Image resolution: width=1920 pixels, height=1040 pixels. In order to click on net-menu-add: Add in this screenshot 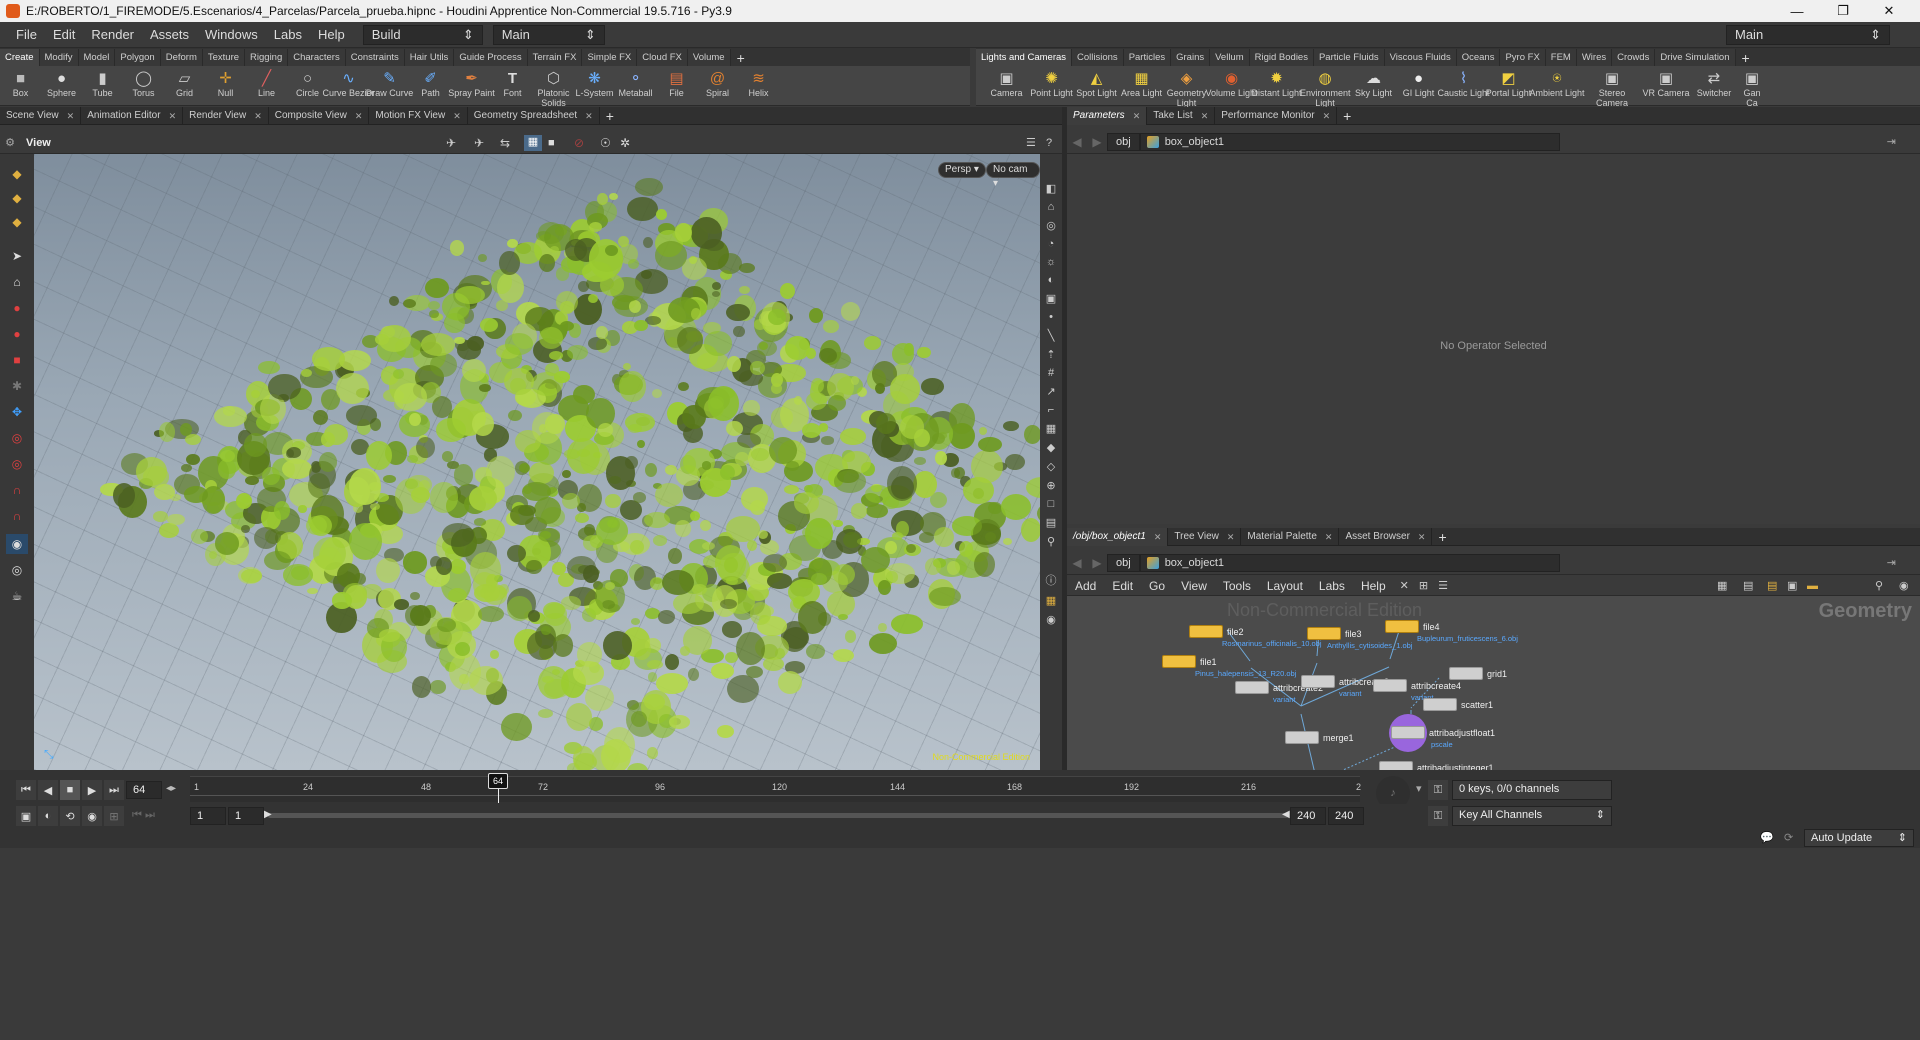, I will do `click(1085, 586)`.